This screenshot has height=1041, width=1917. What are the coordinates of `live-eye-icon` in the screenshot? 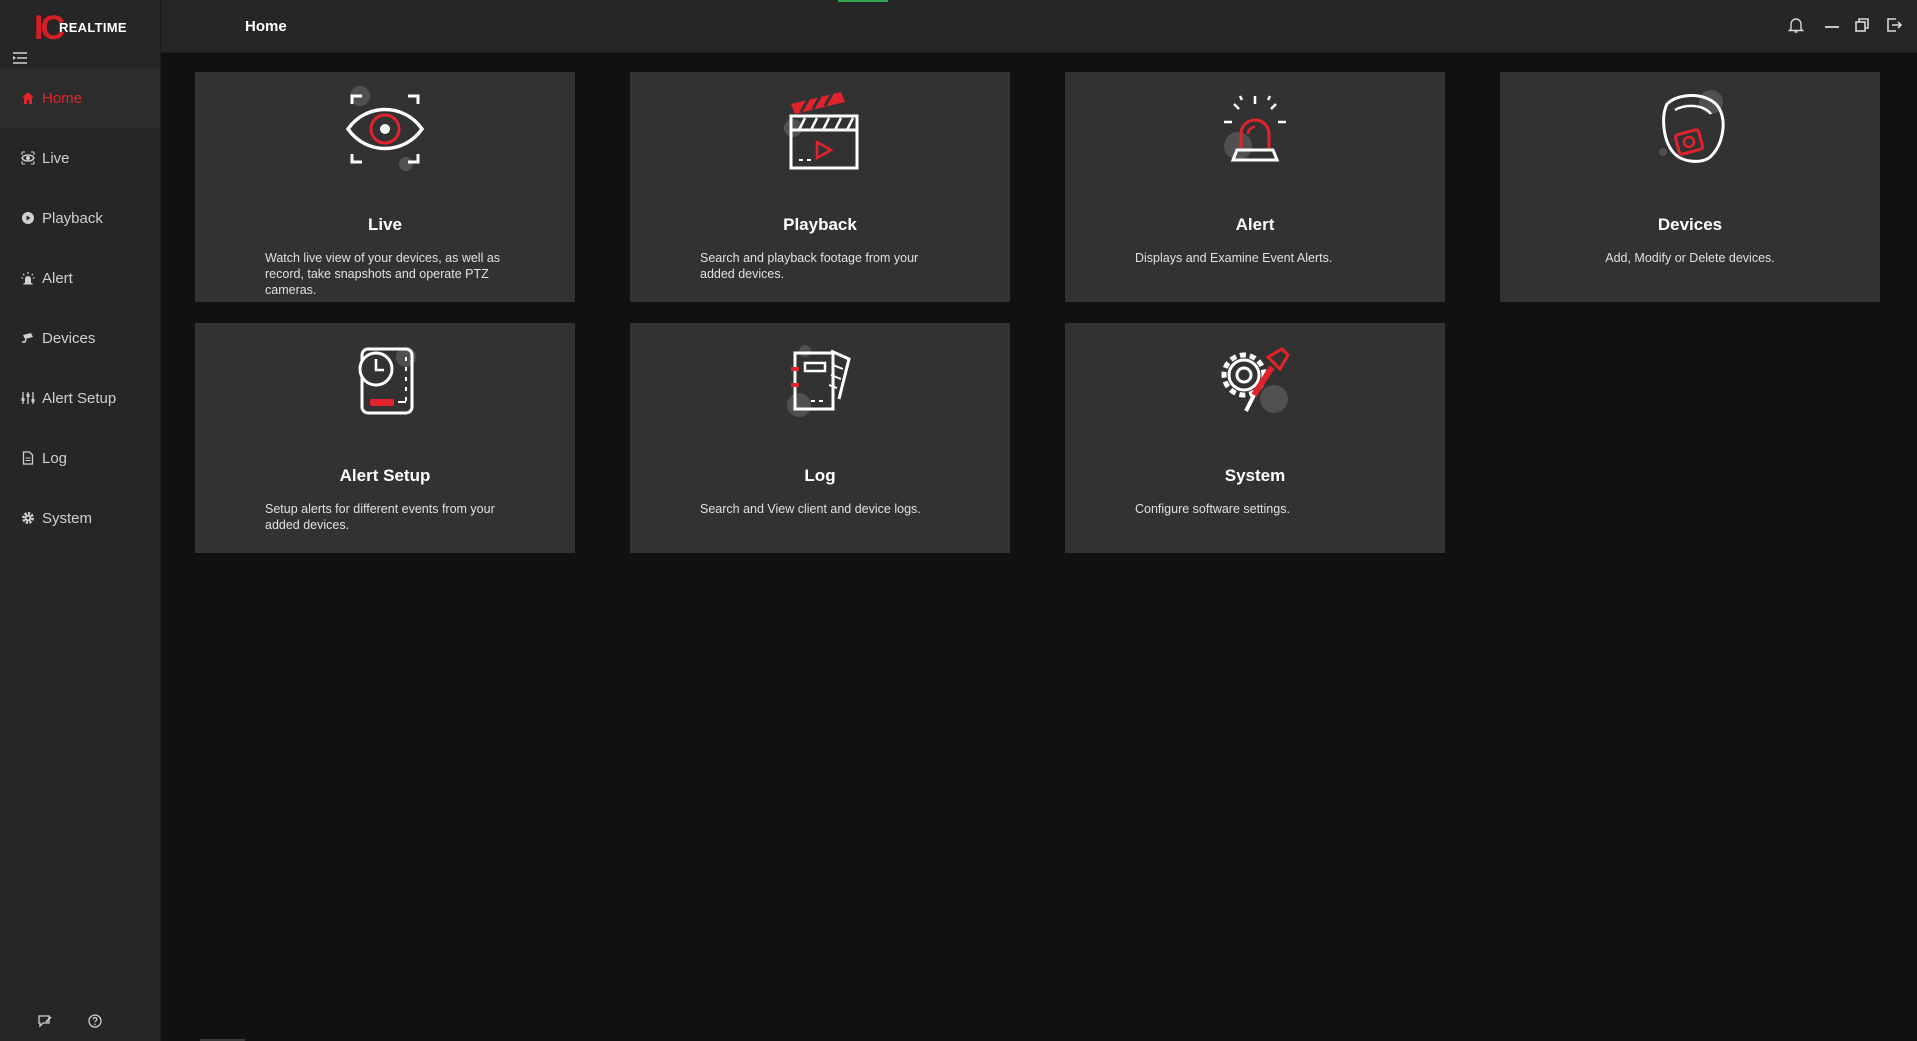 It's located at (385, 128).